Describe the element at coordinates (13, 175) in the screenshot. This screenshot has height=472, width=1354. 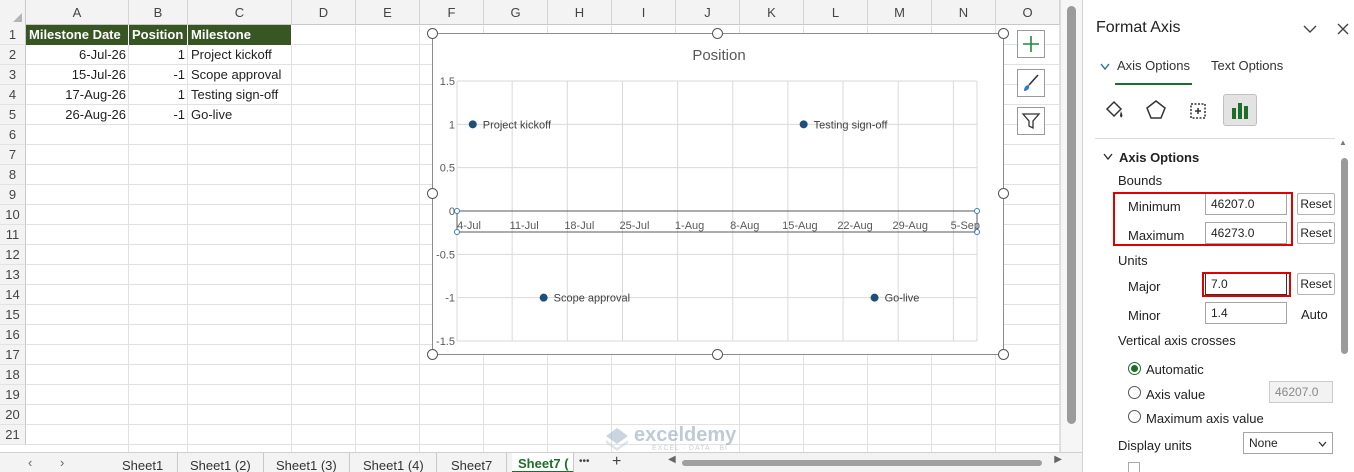
I see `row-header: 8` at that location.